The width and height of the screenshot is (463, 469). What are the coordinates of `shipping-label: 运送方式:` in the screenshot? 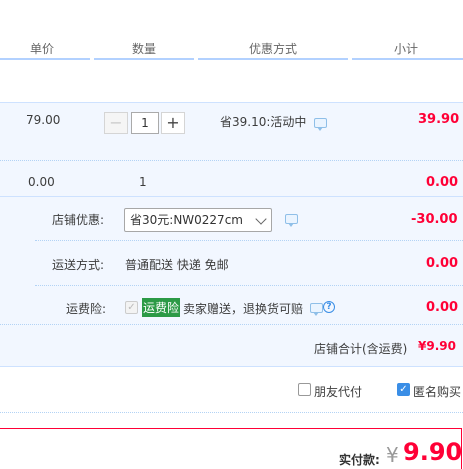 It's located at (78, 265).